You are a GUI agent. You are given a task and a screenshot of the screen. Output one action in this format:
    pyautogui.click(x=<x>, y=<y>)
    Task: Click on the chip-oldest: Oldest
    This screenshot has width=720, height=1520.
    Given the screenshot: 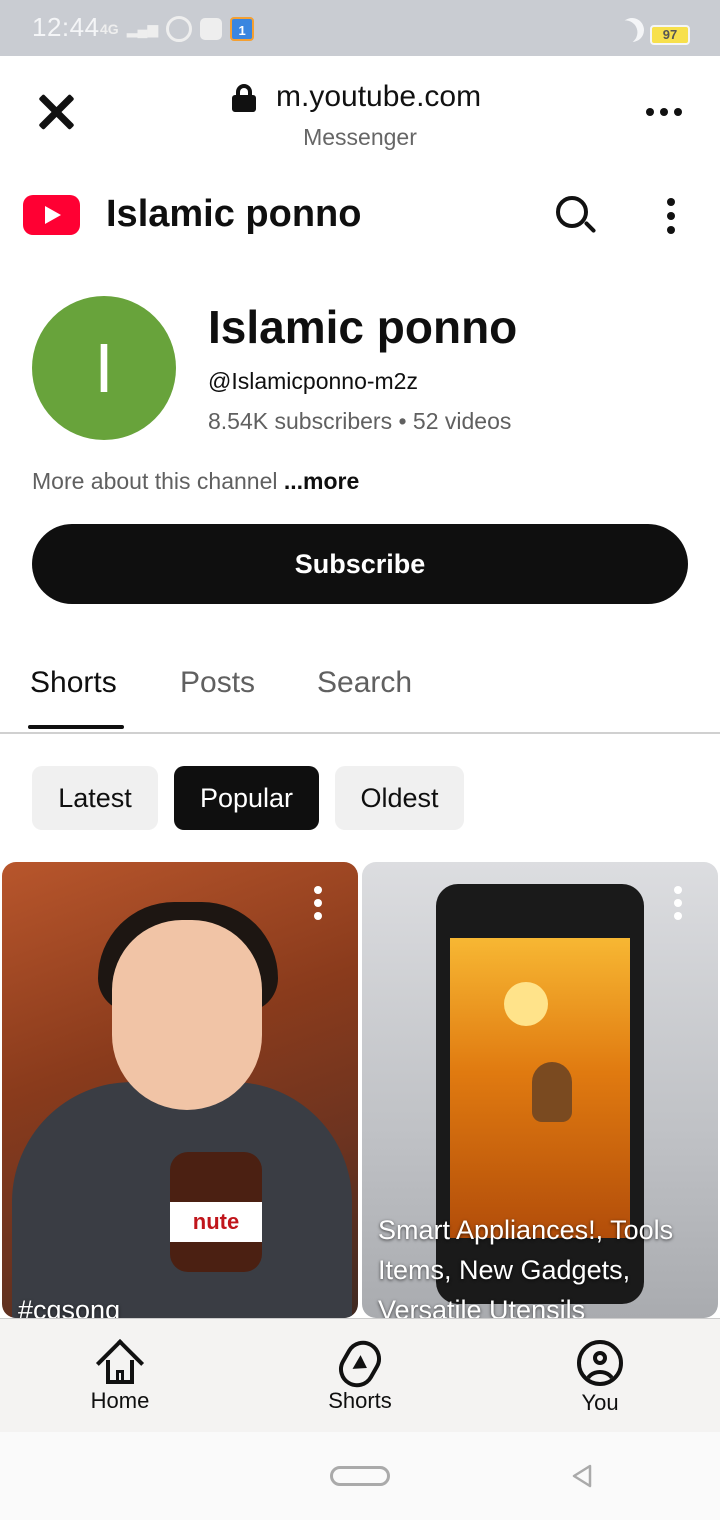 What is the action you would take?
    pyautogui.click(x=399, y=798)
    